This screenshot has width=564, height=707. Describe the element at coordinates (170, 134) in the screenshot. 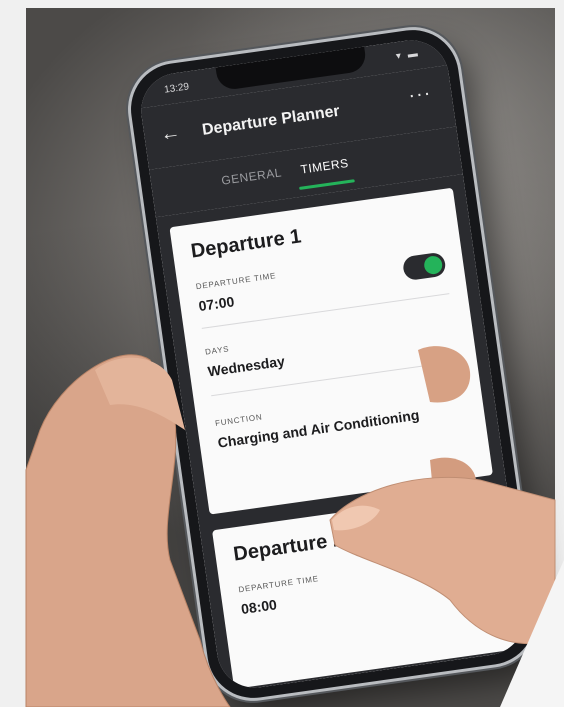

I see `back-arrow-icon: ←` at that location.